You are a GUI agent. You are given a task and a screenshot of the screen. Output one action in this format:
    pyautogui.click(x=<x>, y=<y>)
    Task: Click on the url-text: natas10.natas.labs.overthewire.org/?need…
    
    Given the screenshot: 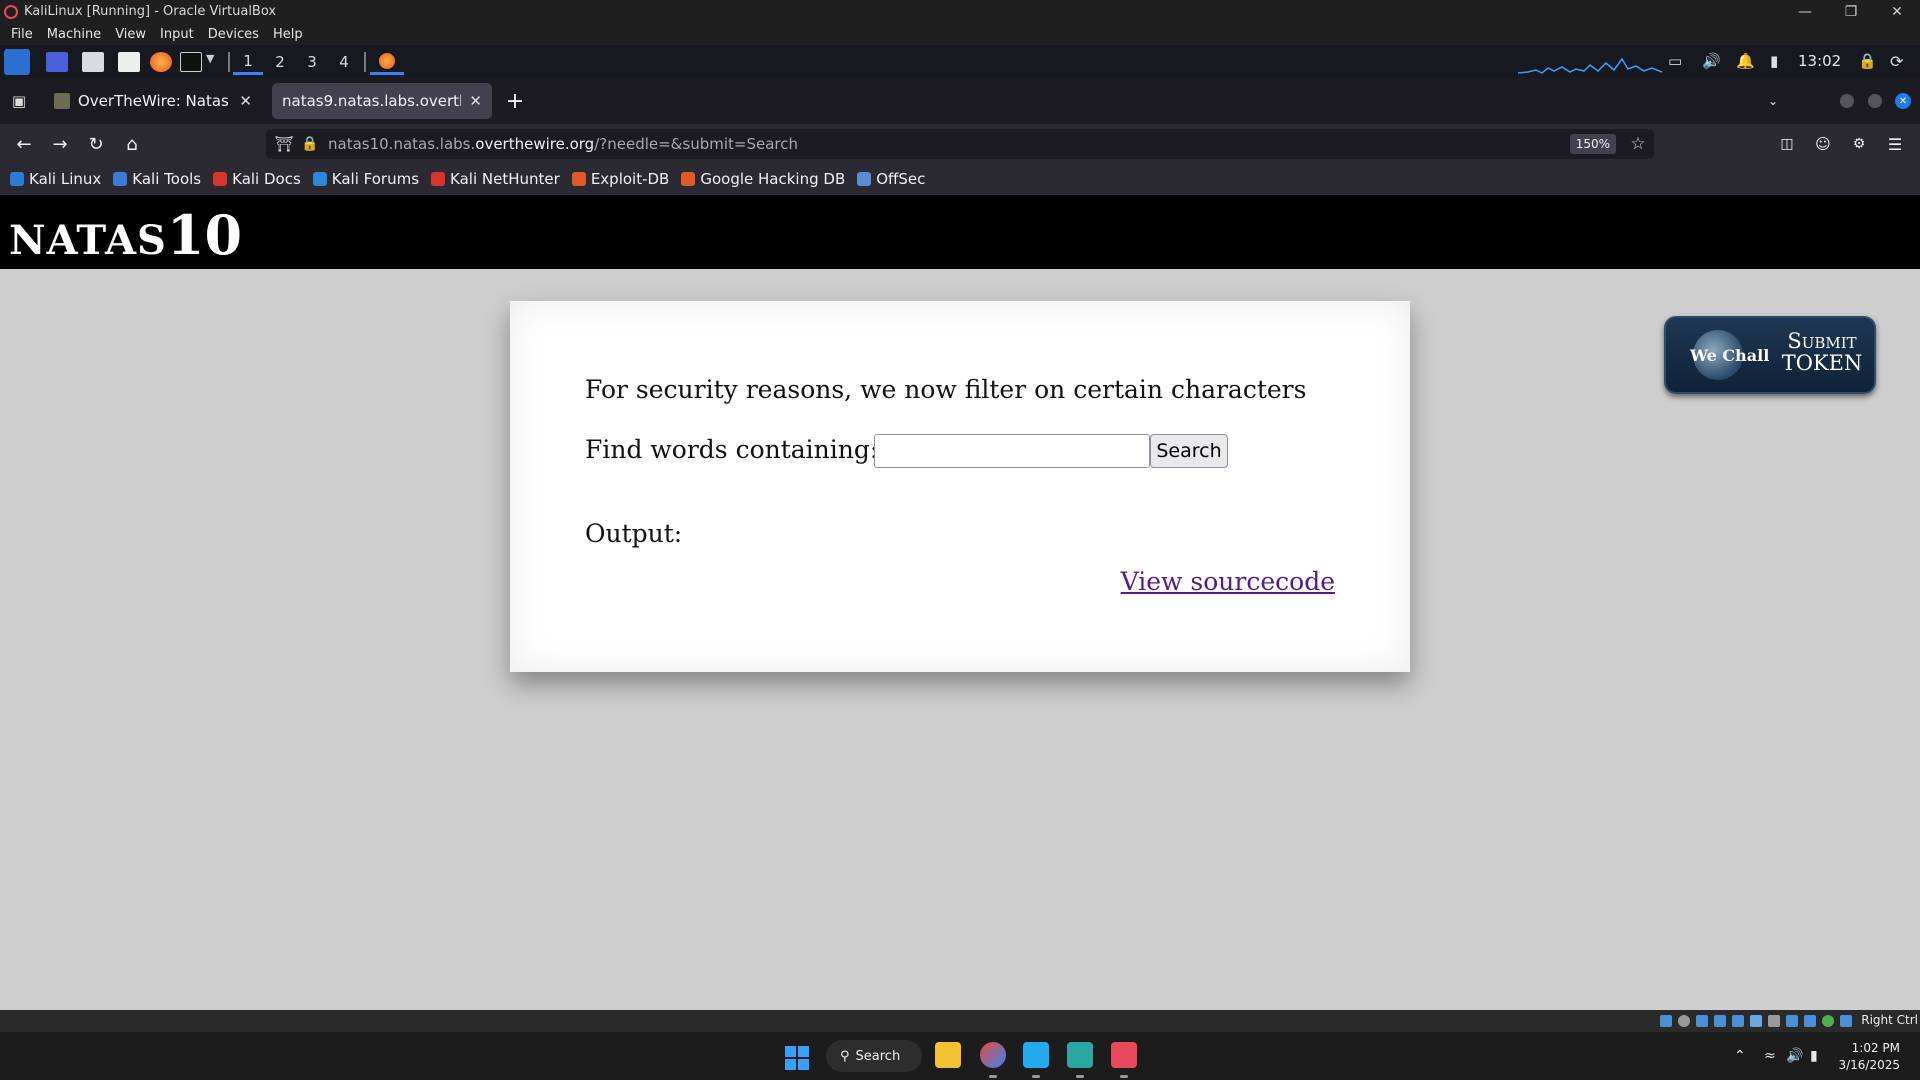 What is the action you would take?
    pyautogui.click(x=563, y=144)
    